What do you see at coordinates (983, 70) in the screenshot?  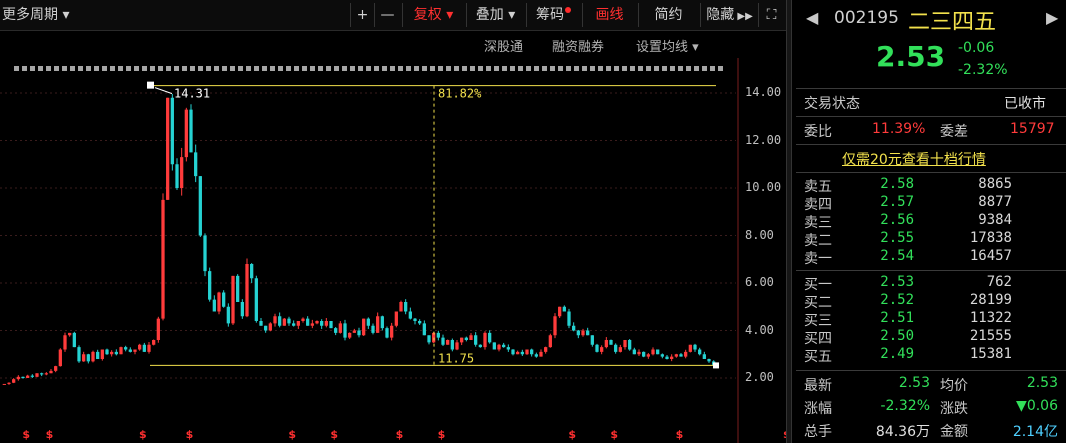 I see `price-change-pct: -2.32%` at bounding box center [983, 70].